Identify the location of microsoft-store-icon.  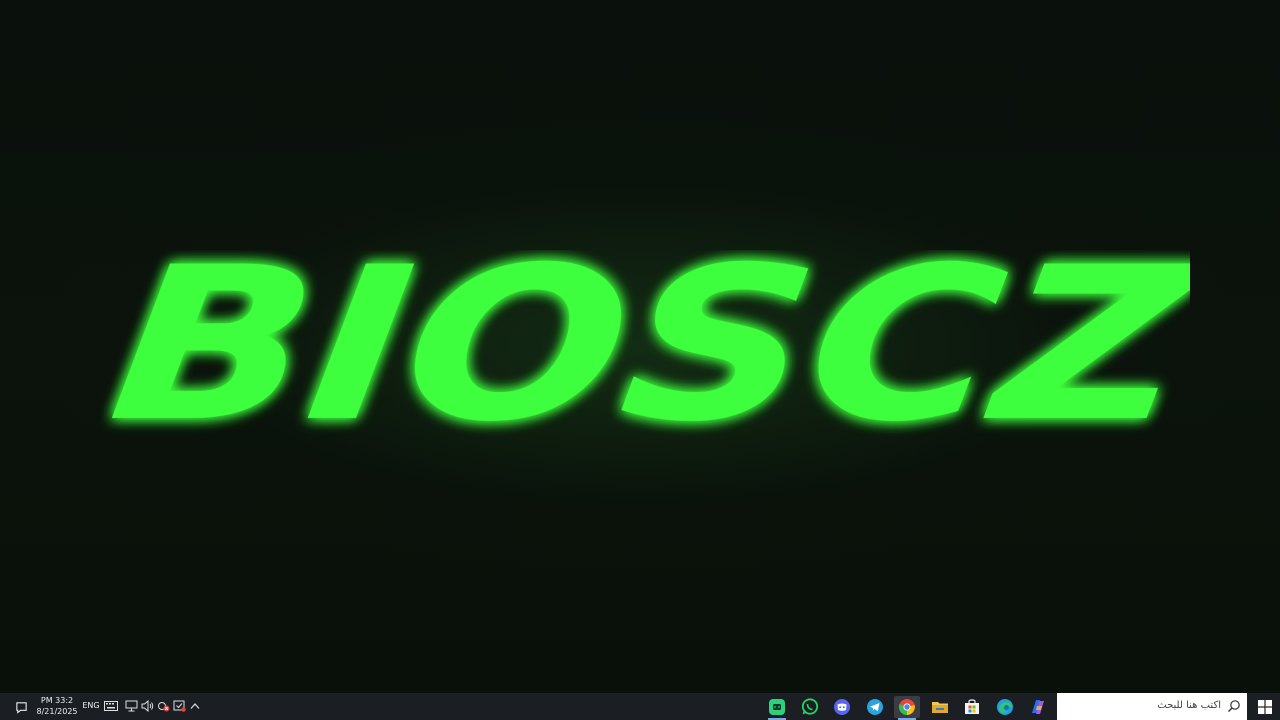
(972, 706).